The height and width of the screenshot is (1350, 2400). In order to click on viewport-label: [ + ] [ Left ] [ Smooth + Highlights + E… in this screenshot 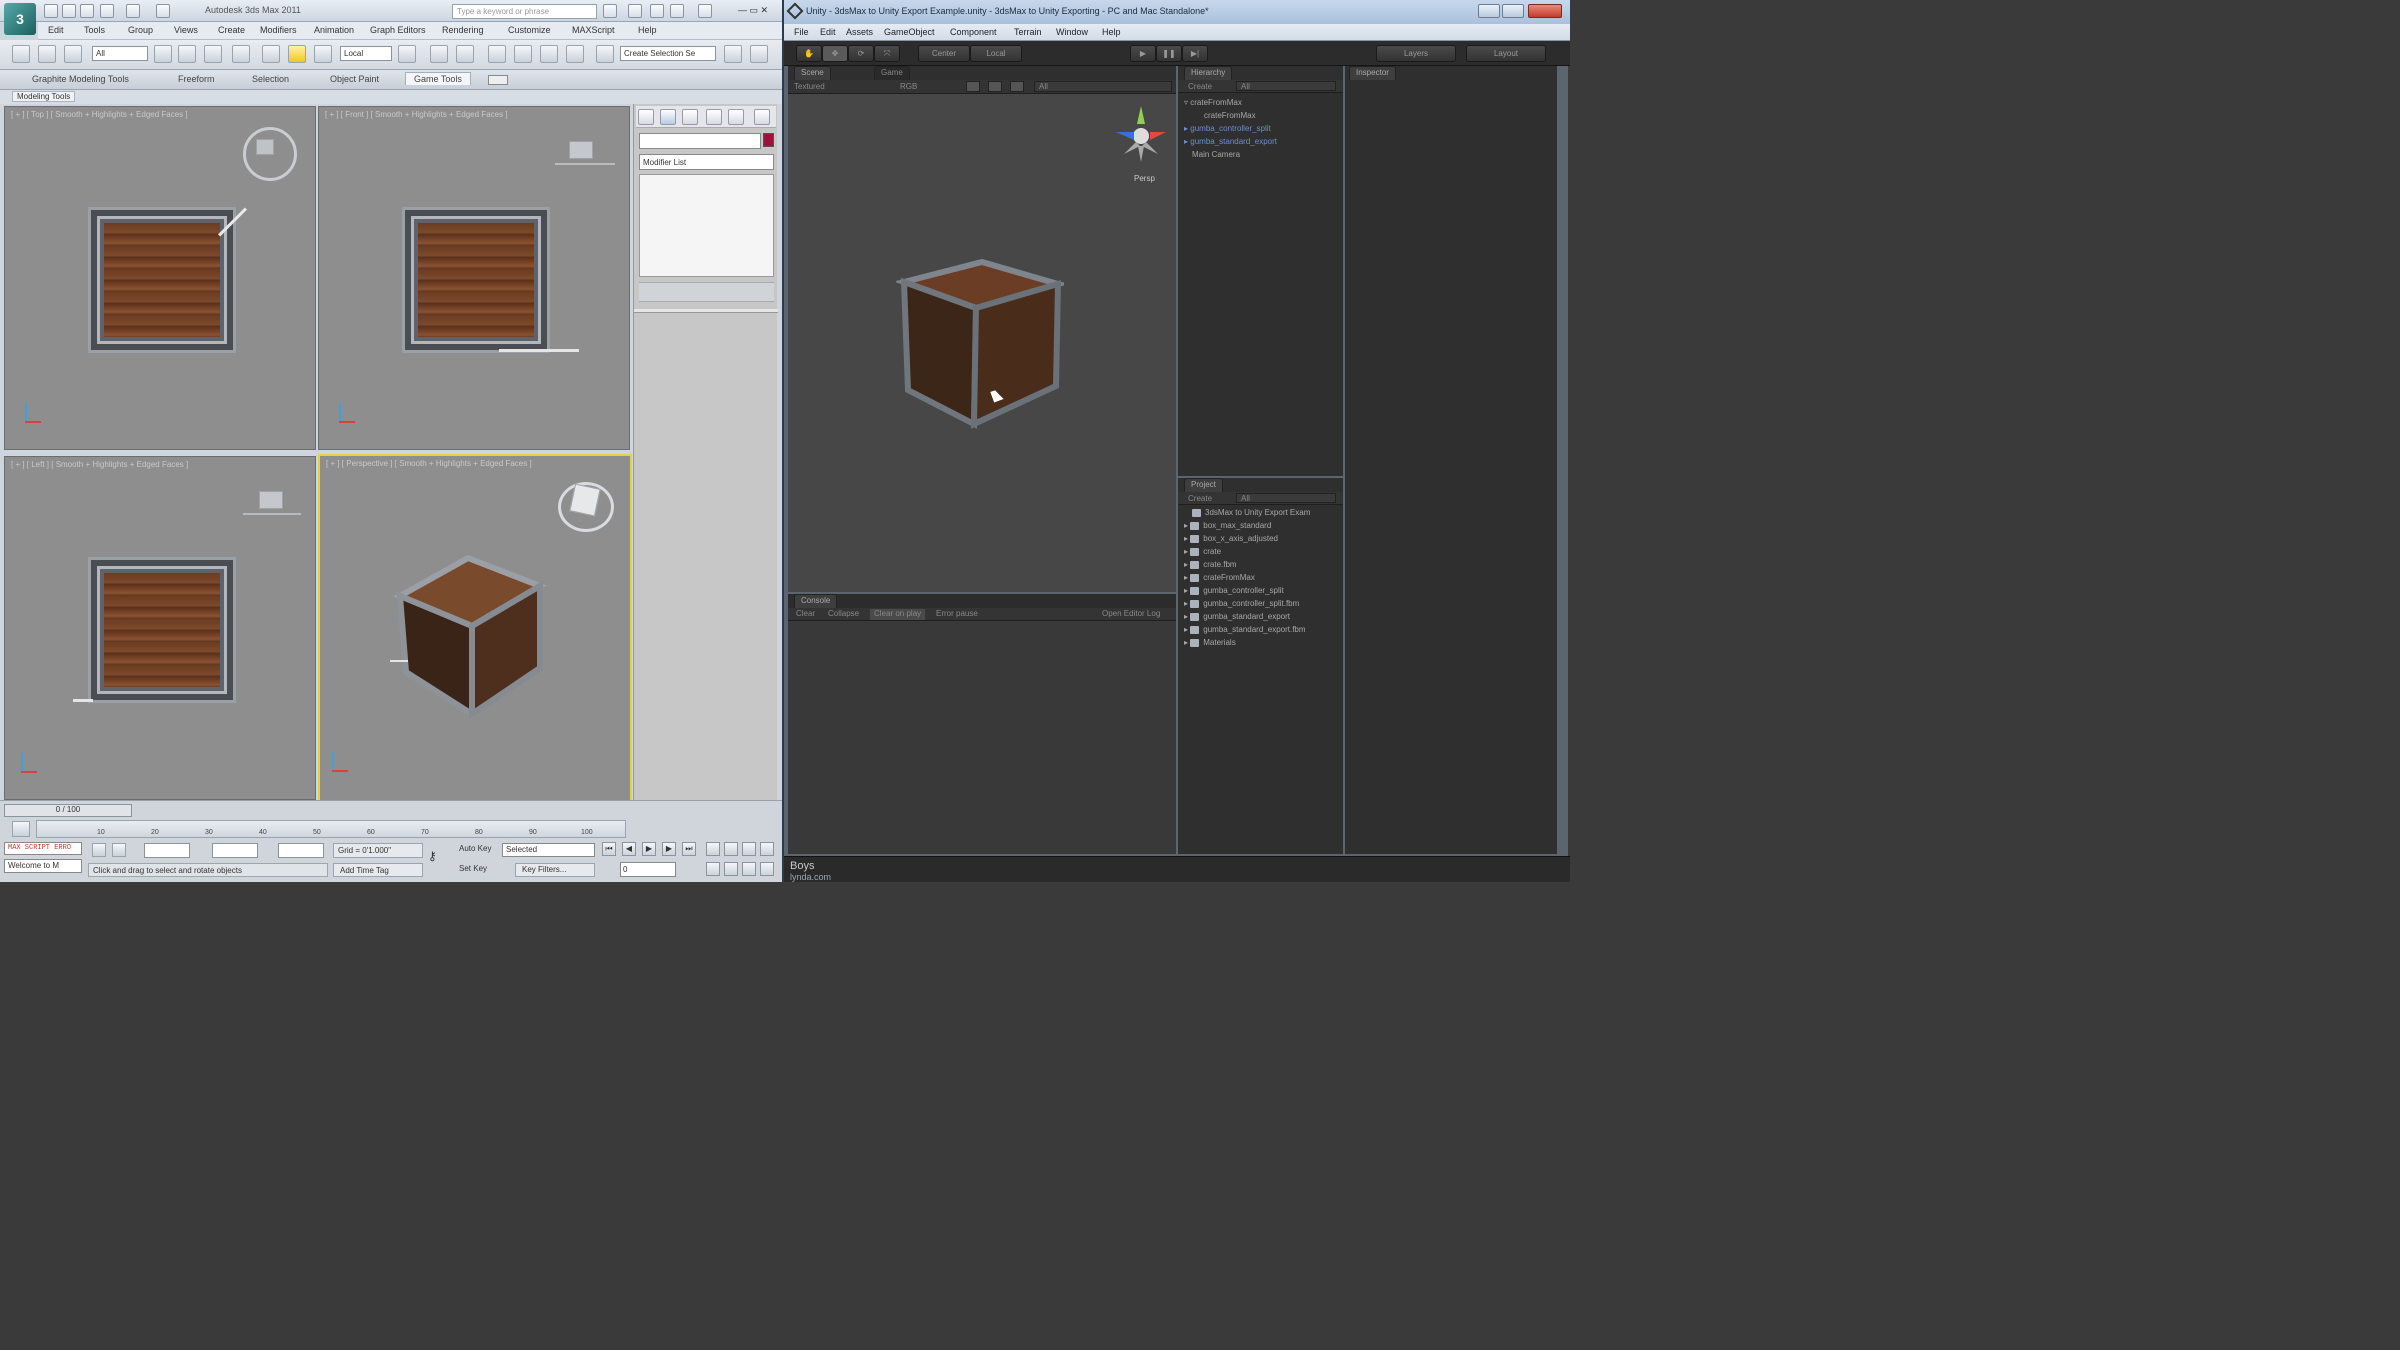, I will do `click(99, 464)`.